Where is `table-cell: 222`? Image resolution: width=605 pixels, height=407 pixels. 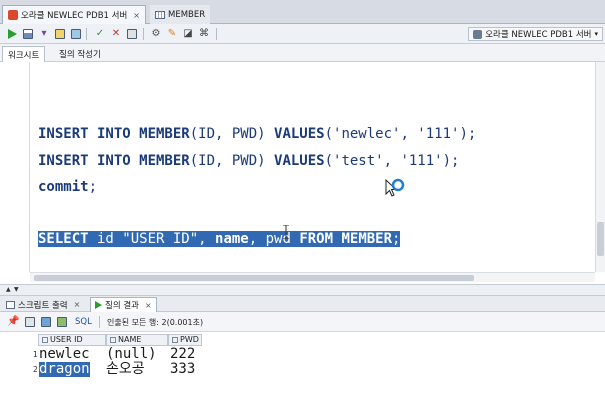
table-cell: 222 is located at coordinates (182, 354).